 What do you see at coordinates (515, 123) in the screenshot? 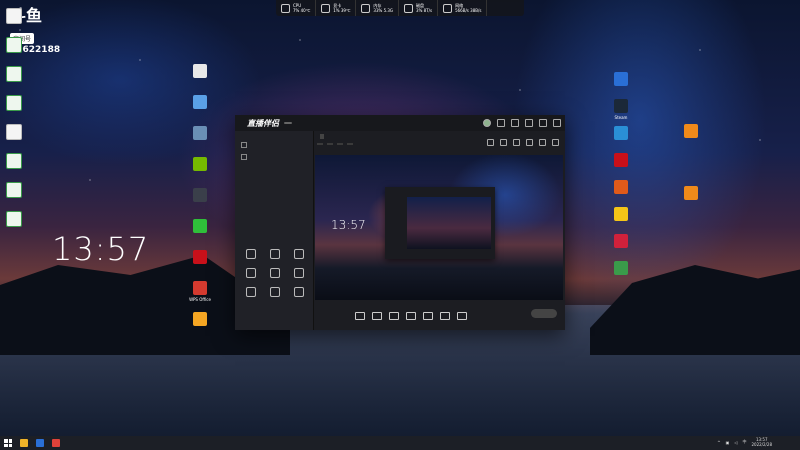
I see `settings-icon` at bounding box center [515, 123].